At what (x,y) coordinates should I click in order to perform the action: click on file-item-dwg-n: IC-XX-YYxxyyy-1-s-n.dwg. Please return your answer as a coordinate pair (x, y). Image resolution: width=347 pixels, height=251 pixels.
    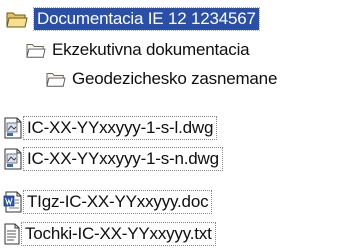
    Looking at the image, I should click on (113, 159).